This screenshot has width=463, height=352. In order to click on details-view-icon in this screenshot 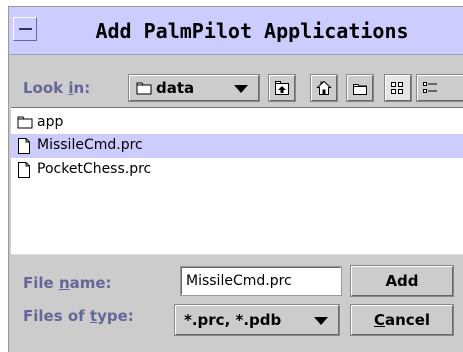, I will do `click(430, 87)`.